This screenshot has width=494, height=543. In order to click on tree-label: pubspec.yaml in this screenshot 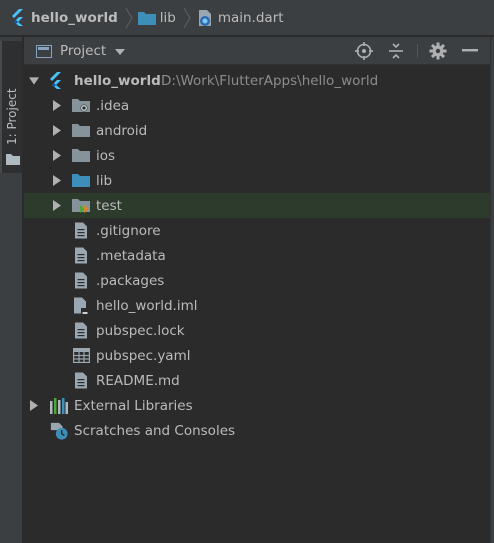, I will do `click(143, 355)`.